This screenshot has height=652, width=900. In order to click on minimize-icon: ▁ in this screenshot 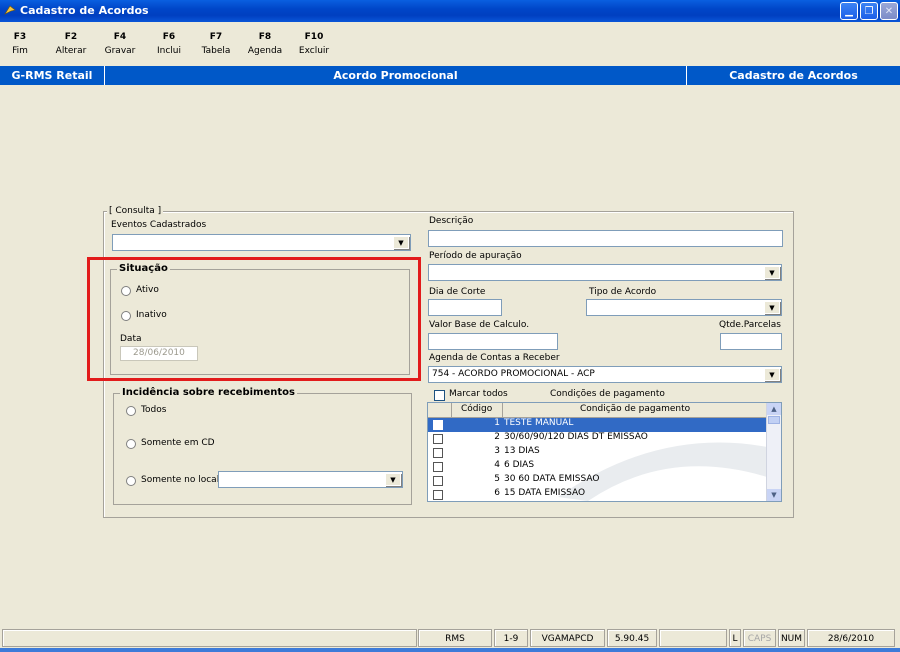, I will do `click(849, 11)`.